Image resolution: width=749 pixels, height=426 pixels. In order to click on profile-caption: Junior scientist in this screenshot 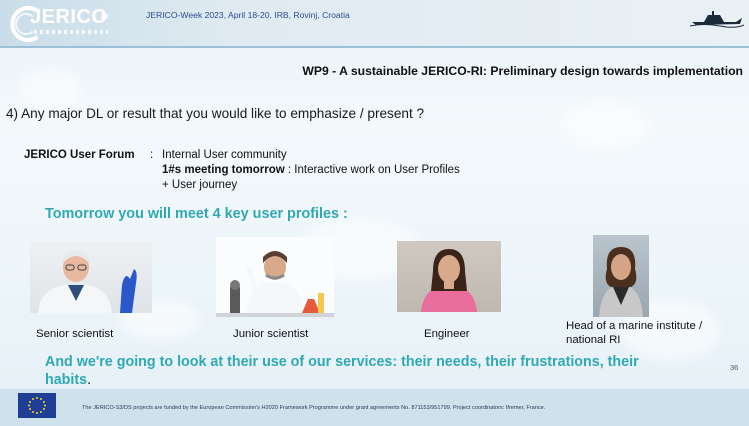, I will do `click(271, 334)`.